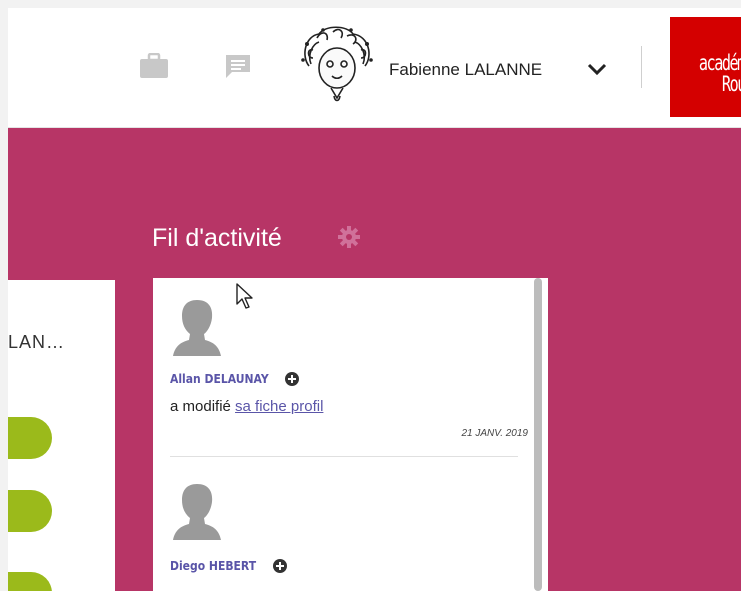 The image size is (741, 591). I want to click on activity-feed-title: Fil d'activité, so click(217, 238).